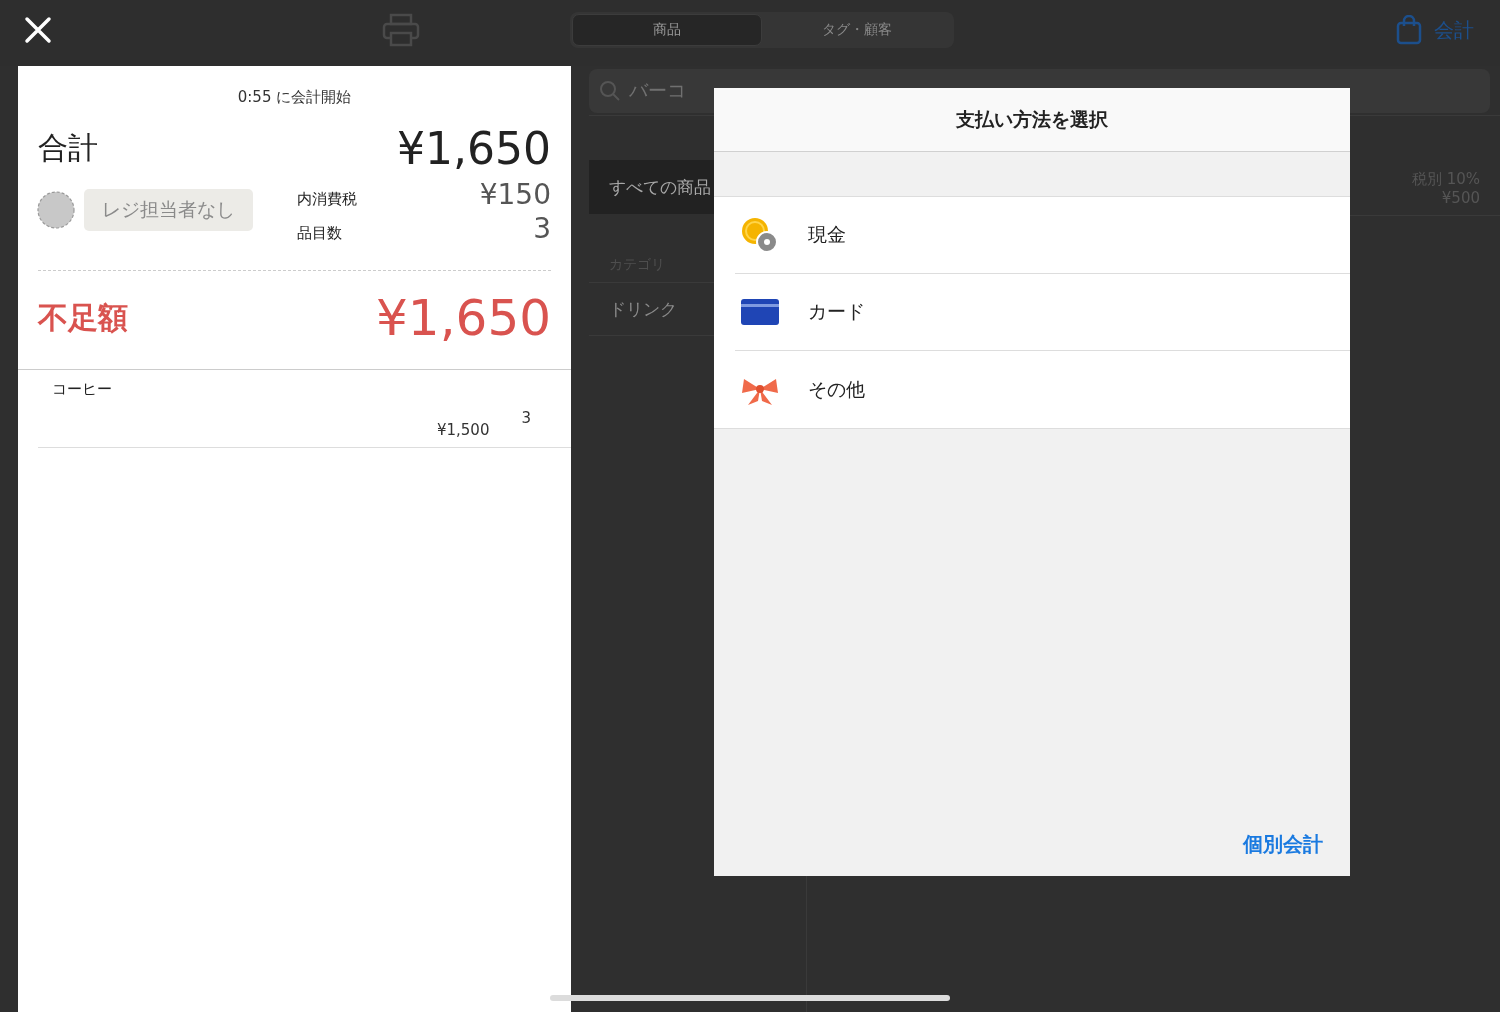 Image resolution: width=1500 pixels, height=1012 pixels. Describe the element at coordinates (1032, 119) in the screenshot. I see `dialog-title: 支払い方法を選択` at that location.